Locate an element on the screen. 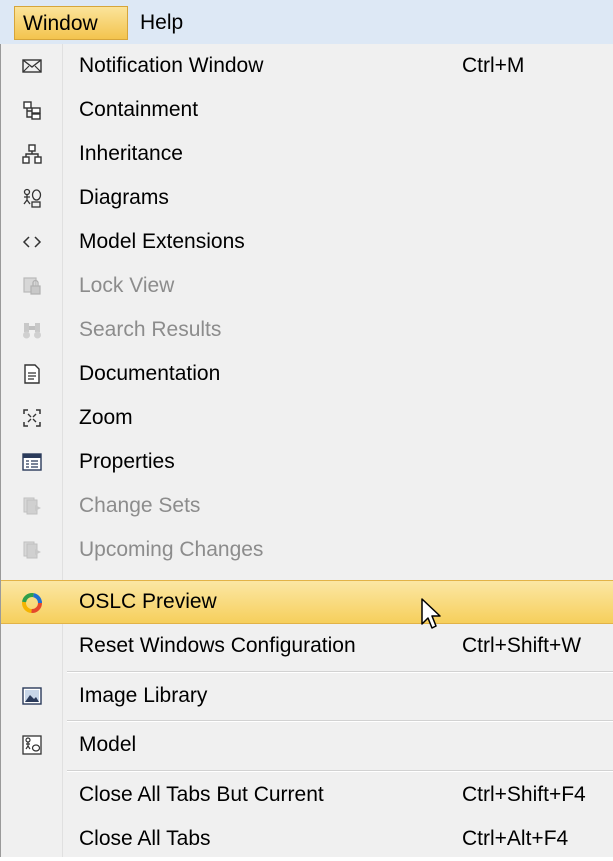  menu-item-search-results: Search Results is located at coordinates (307, 330).